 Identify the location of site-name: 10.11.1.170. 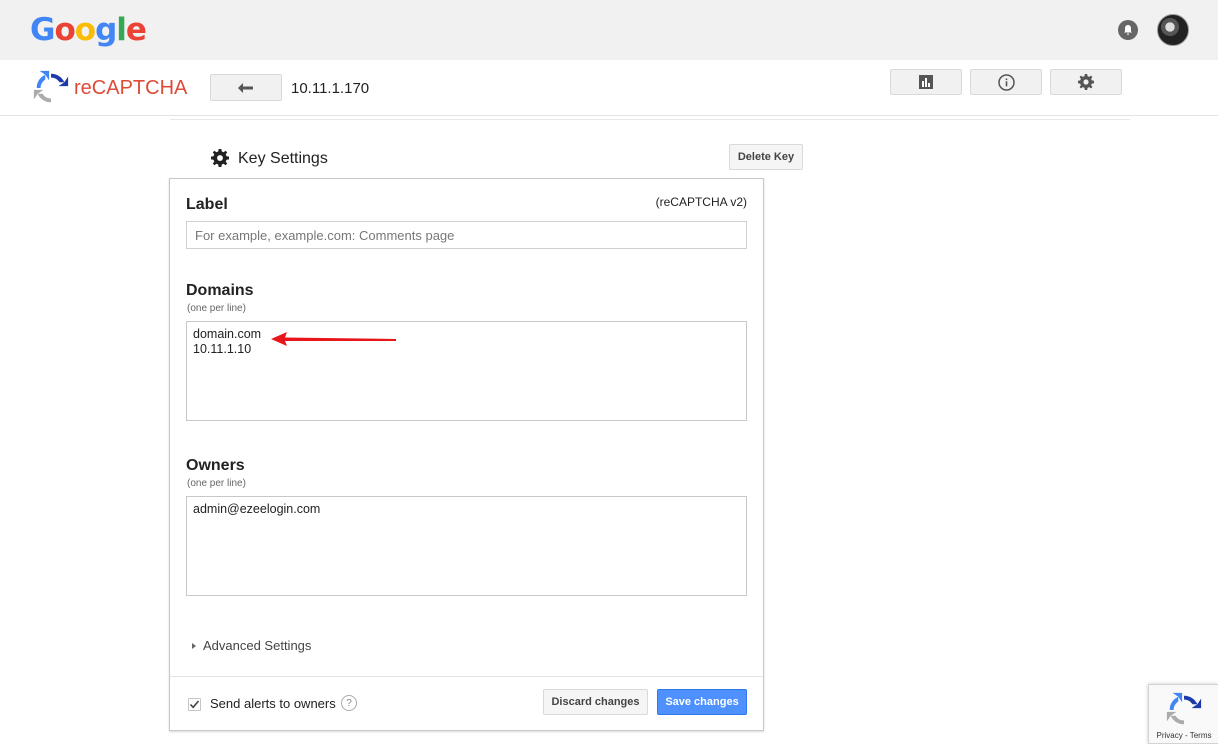
(330, 88).